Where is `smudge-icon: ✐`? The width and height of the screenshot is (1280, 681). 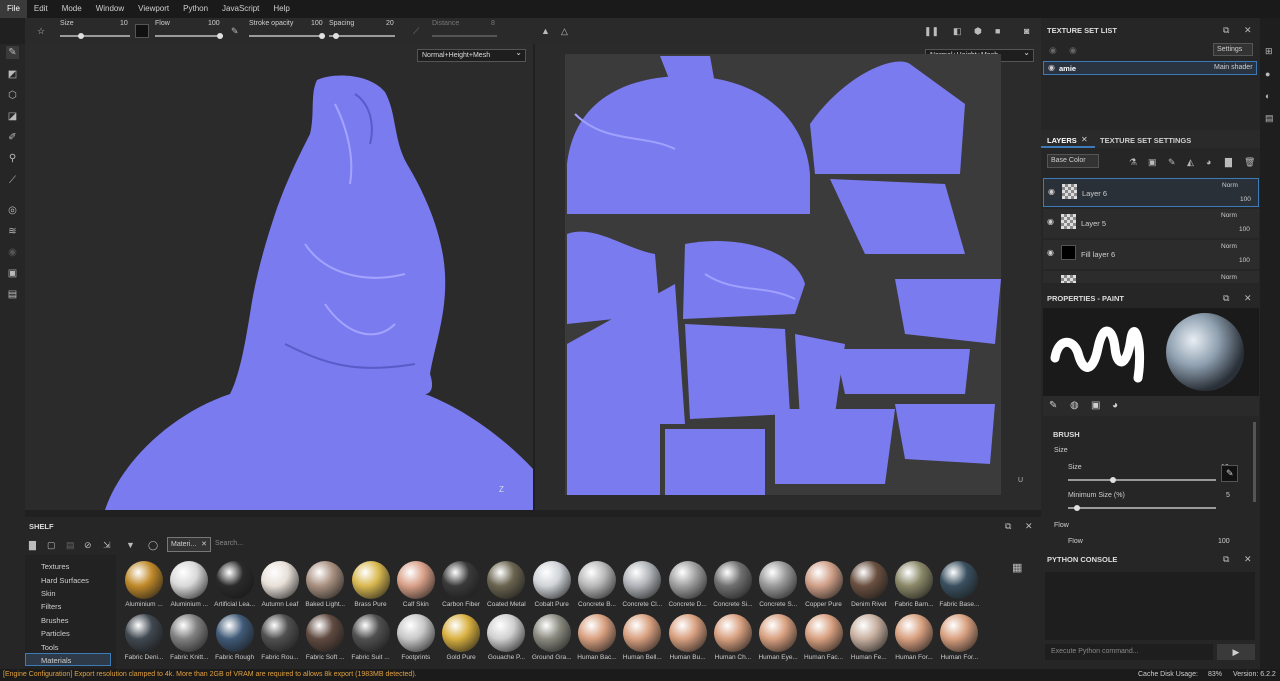
smudge-icon: ✐ is located at coordinates (12, 137).